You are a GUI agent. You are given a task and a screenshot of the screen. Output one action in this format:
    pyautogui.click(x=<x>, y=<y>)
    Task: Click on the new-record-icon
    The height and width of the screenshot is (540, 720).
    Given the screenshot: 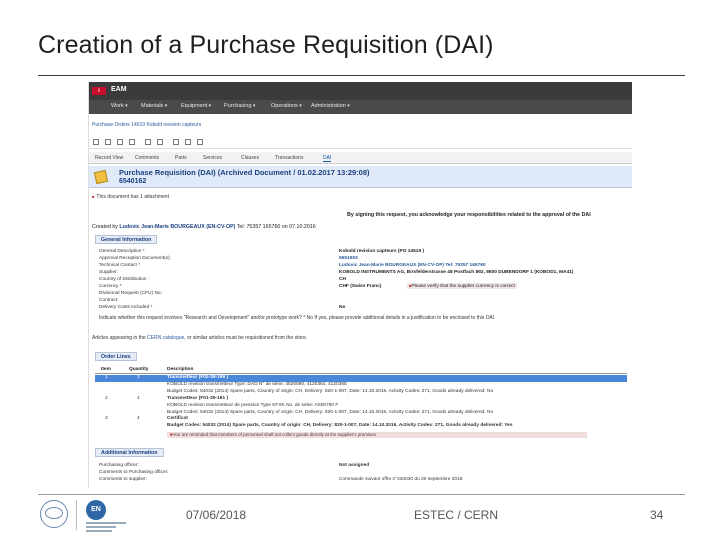 What is the action you would take?
    pyautogui.click(x=108, y=142)
    